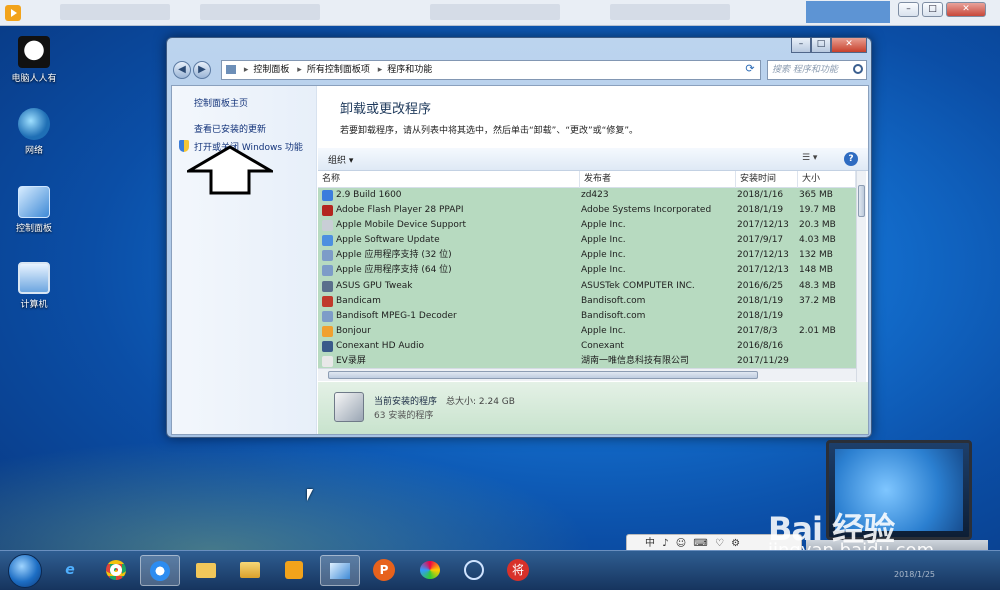 The height and width of the screenshot is (590, 1000). What do you see at coordinates (70, 570) in the screenshot?
I see `ie-icon: e` at bounding box center [70, 570].